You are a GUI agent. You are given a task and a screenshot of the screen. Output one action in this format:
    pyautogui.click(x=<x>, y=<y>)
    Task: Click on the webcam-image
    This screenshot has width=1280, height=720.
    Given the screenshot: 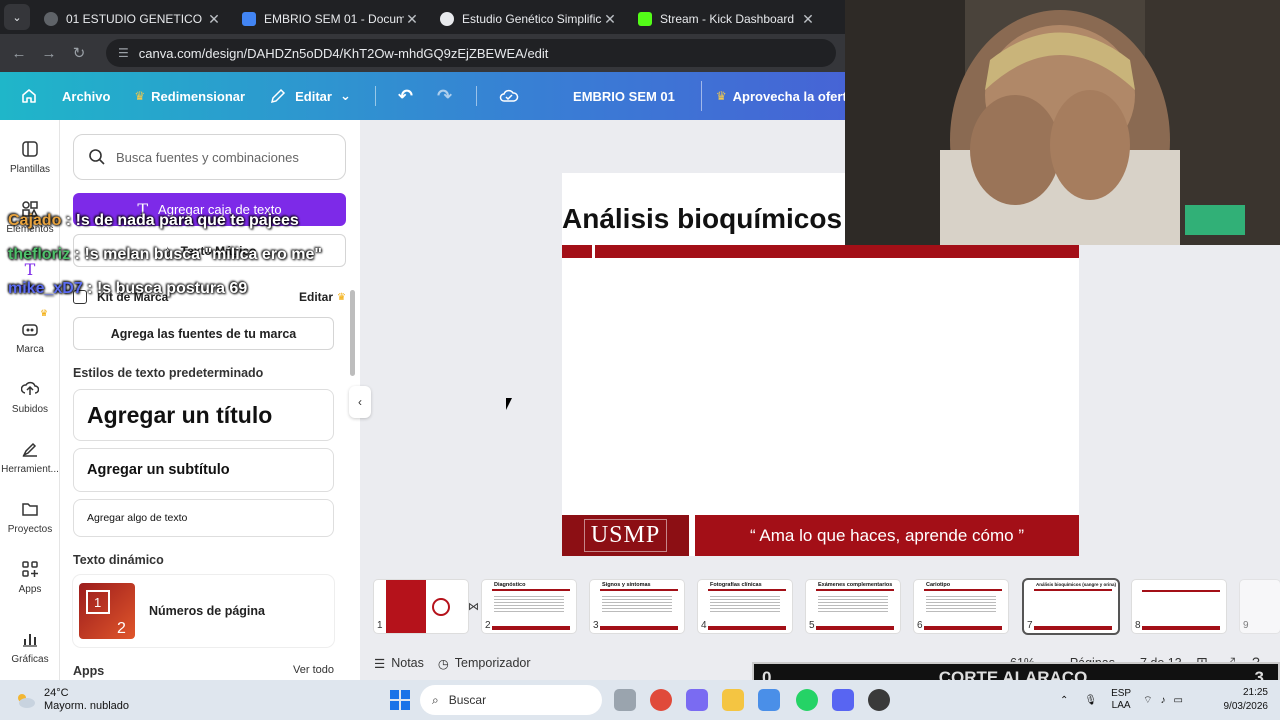 What is the action you would take?
    pyautogui.click(x=1062, y=122)
    